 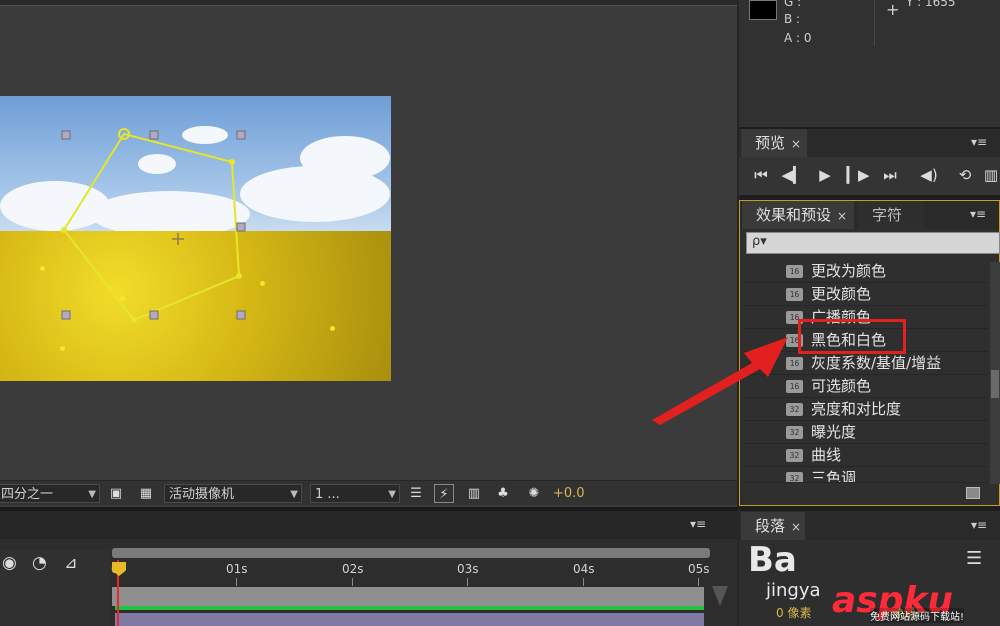 What do you see at coordinates (503, 493) in the screenshot?
I see `flowchart-icon: ♣` at bounding box center [503, 493].